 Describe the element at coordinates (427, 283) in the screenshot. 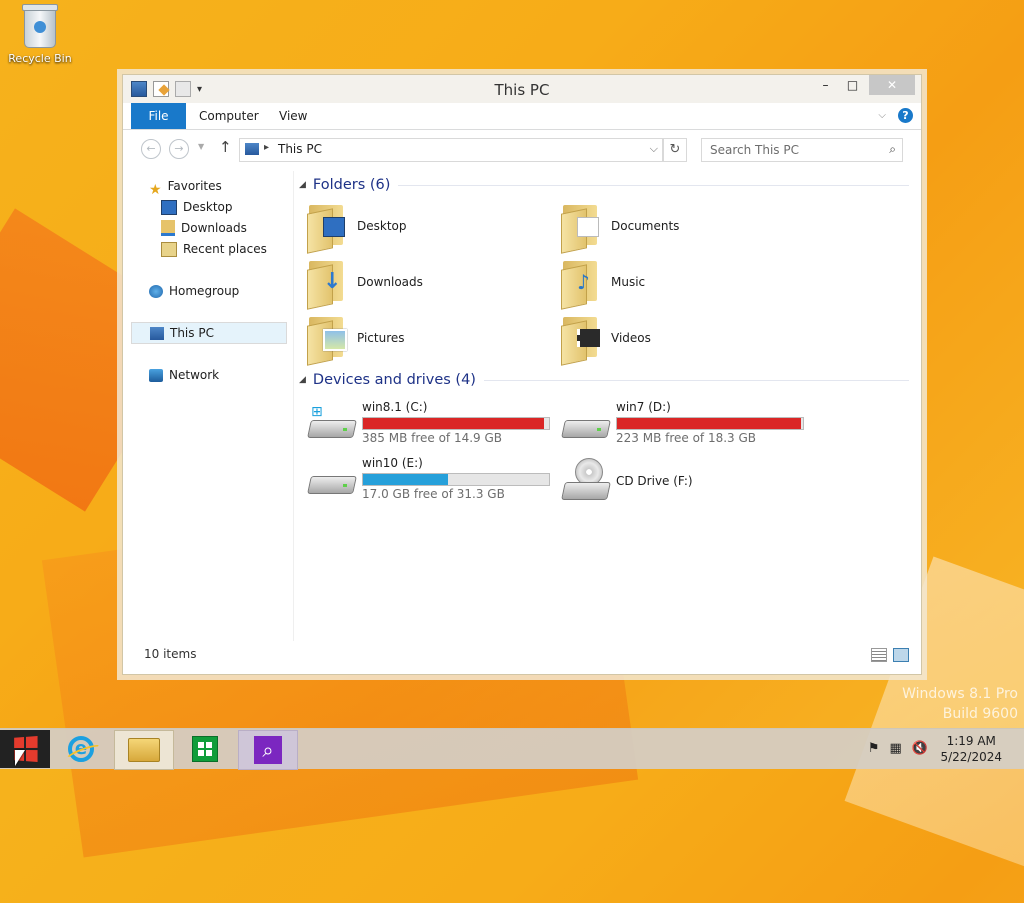

I see `folder-downloads: ↓ Downloads` at that location.